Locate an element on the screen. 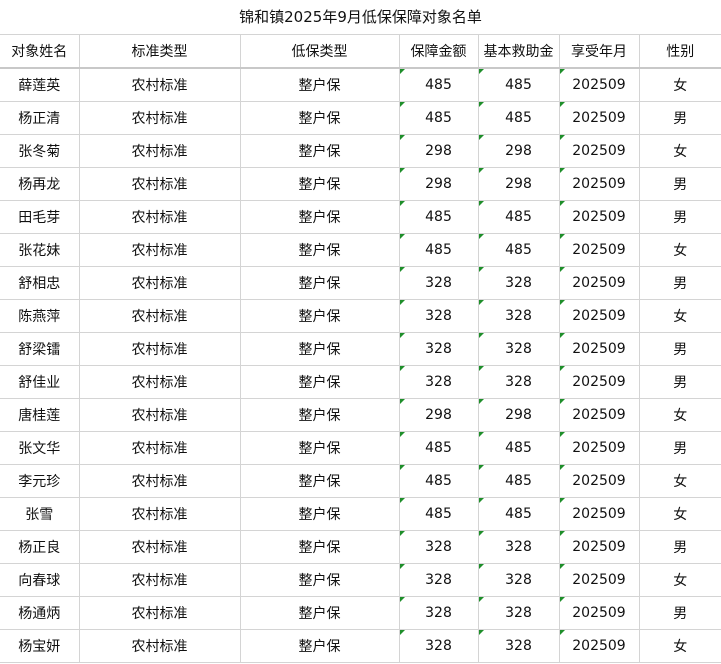  sheet-title: 锦和镇2025年9月低保保障对象名单 is located at coordinates (360, 17).